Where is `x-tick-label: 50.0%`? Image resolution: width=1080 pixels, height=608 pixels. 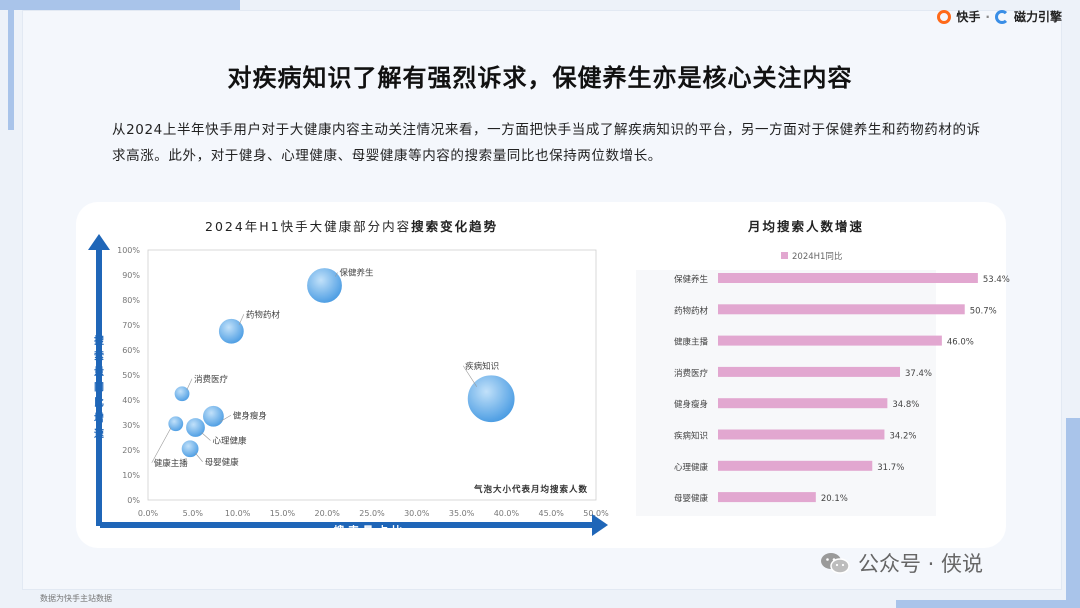
x-tick-label: 50.0% is located at coordinates (596, 513).